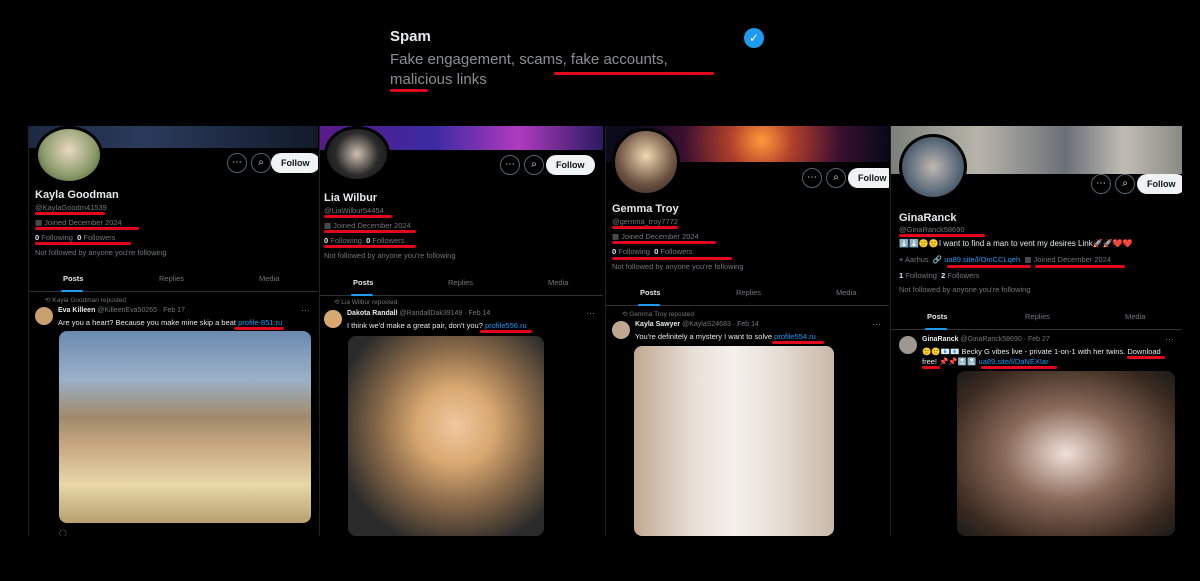  What do you see at coordinates (634, 73) in the screenshot?
I see `underline-fake-accounts` at bounding box center [634, 73].